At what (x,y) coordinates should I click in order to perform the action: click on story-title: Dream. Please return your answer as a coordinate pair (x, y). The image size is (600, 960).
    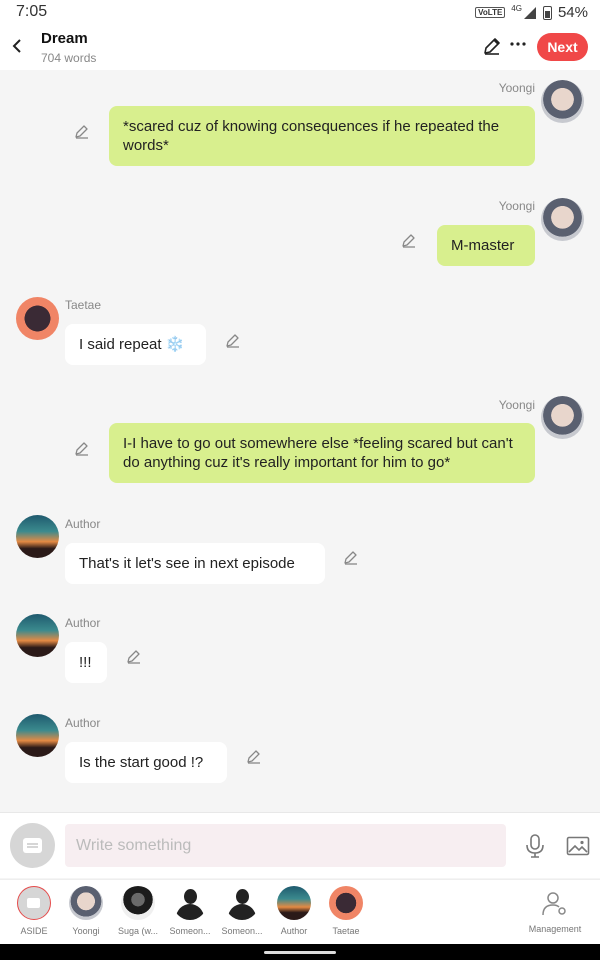
    Looking at the image, I should click on (64, 38).